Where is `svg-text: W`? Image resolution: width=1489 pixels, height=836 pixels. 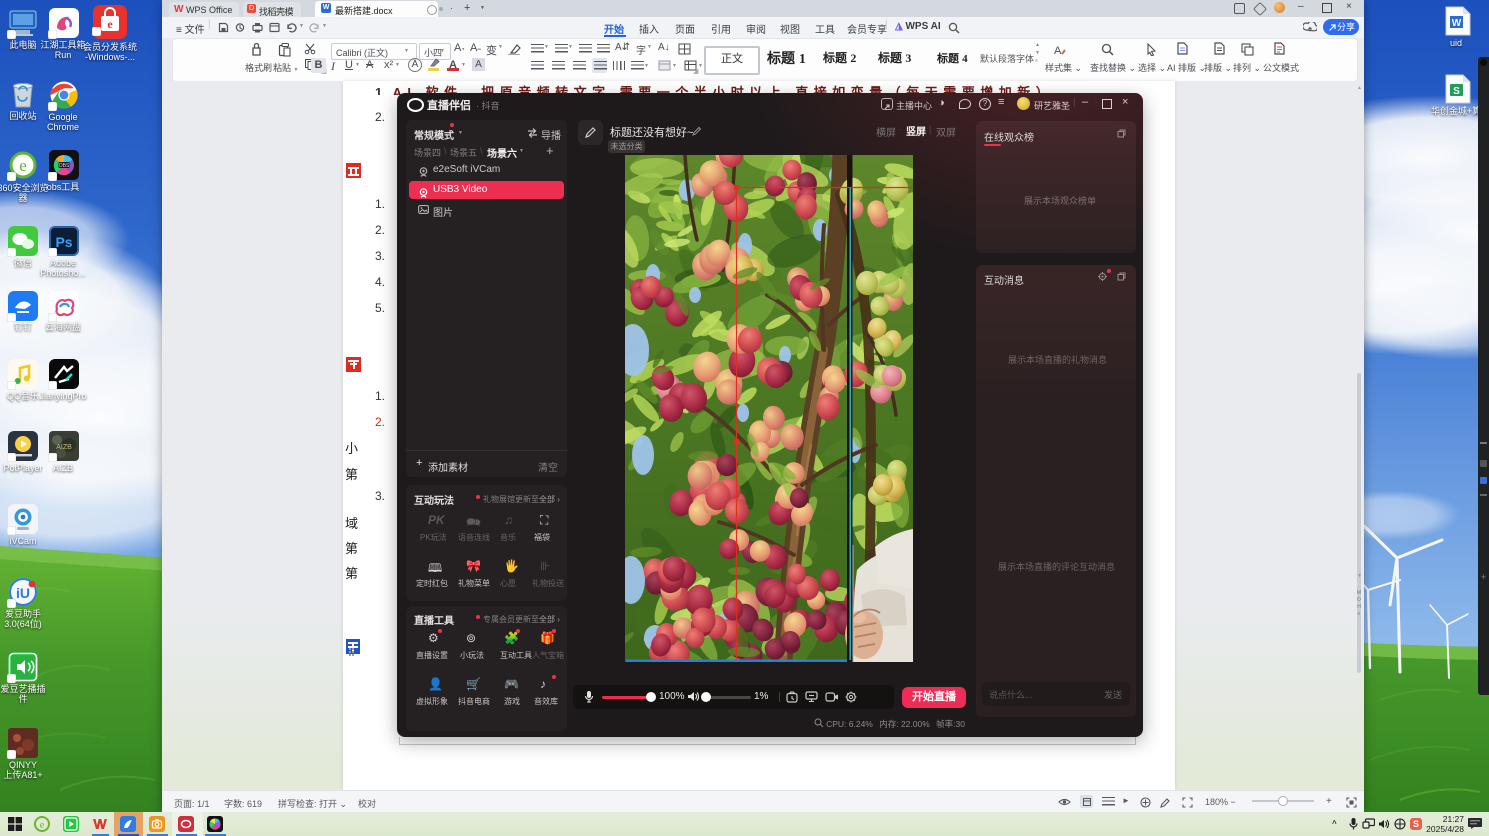 svg-text: W is located at coordinates (1457, 23).